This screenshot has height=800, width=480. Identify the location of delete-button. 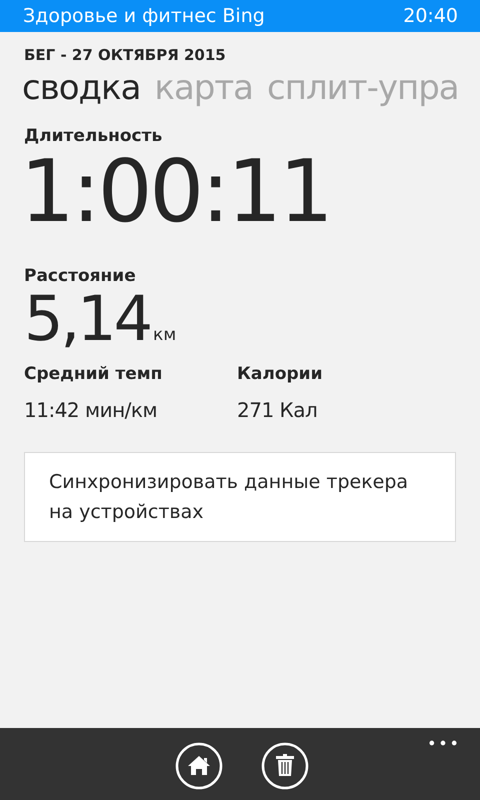
(285, 766).